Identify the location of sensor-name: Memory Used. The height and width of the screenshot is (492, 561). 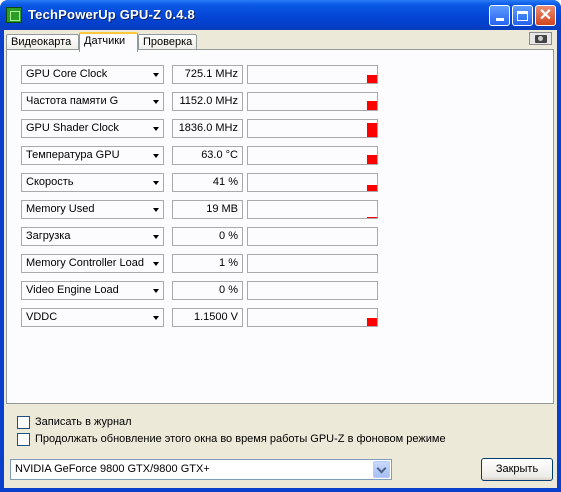
(60, 209).